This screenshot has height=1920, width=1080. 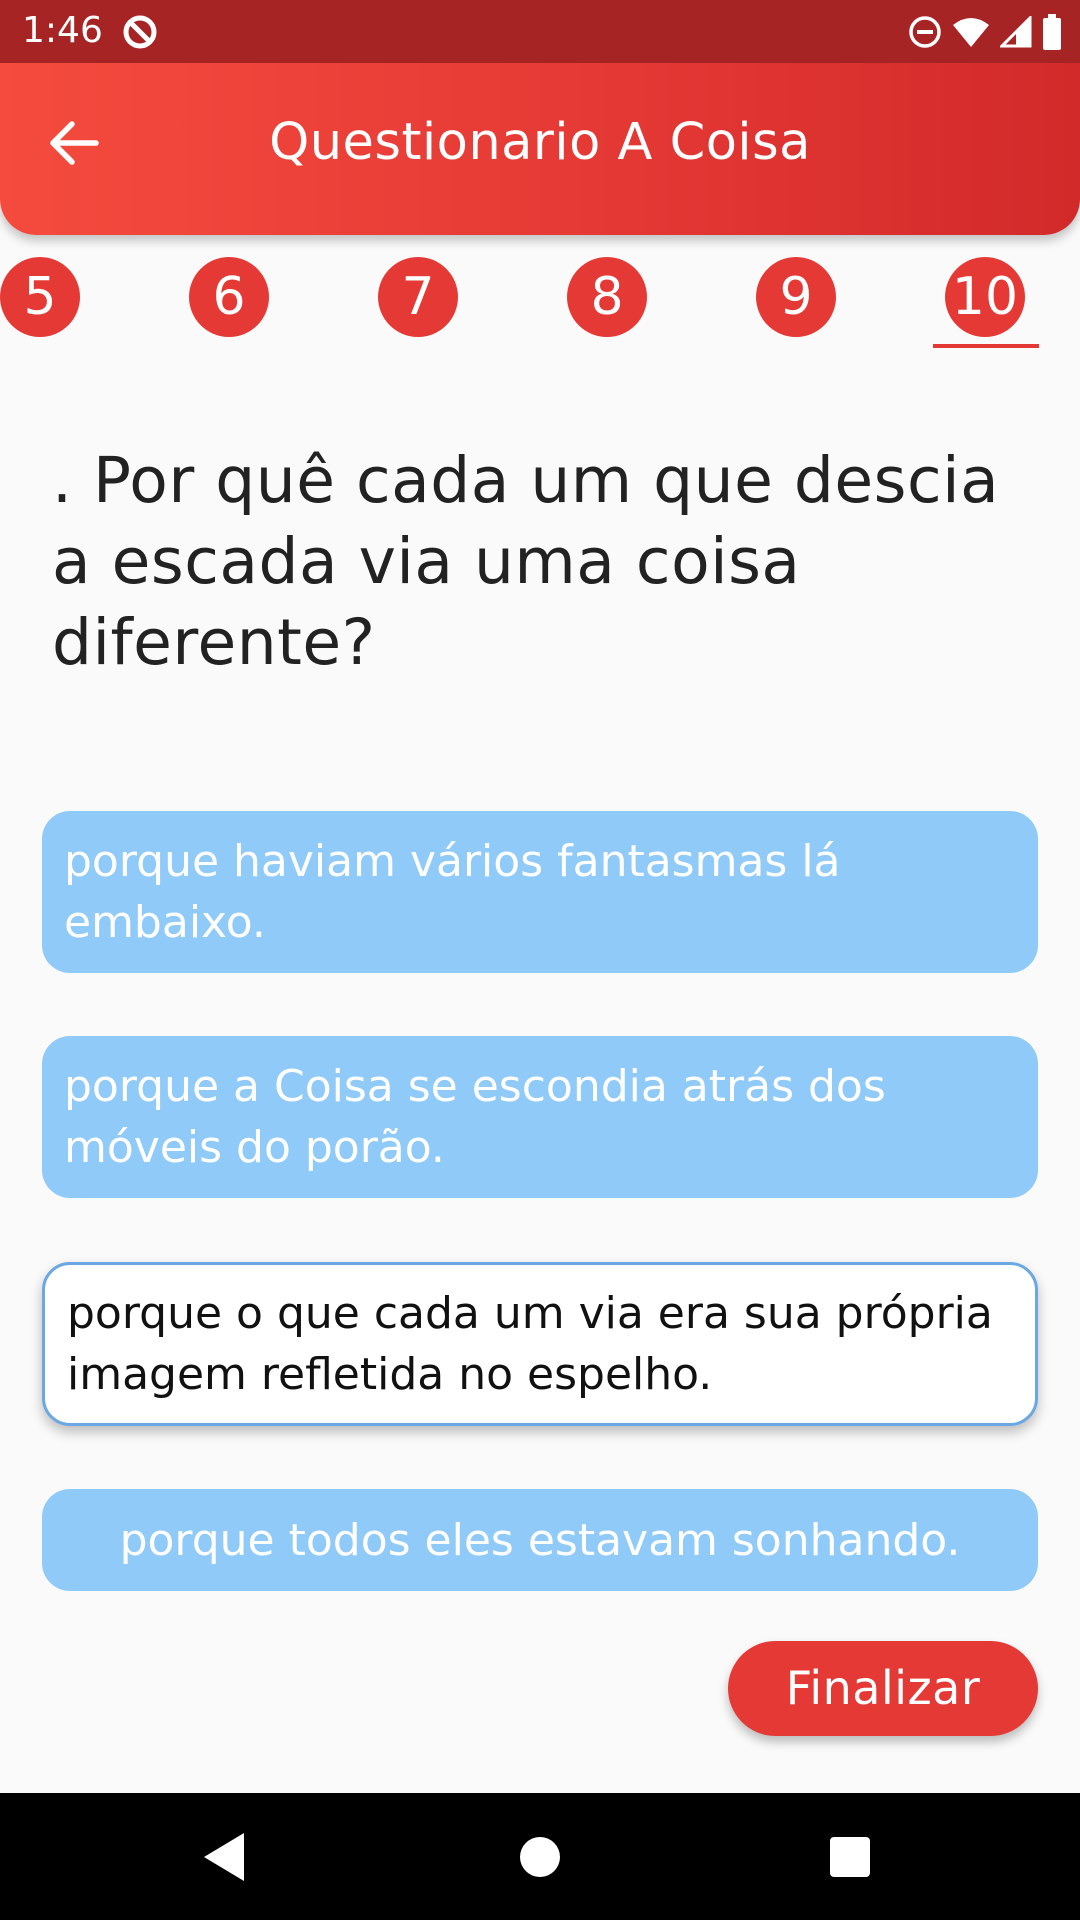 I want to click on nav-recents-icon, so click(x=850, y=1857).